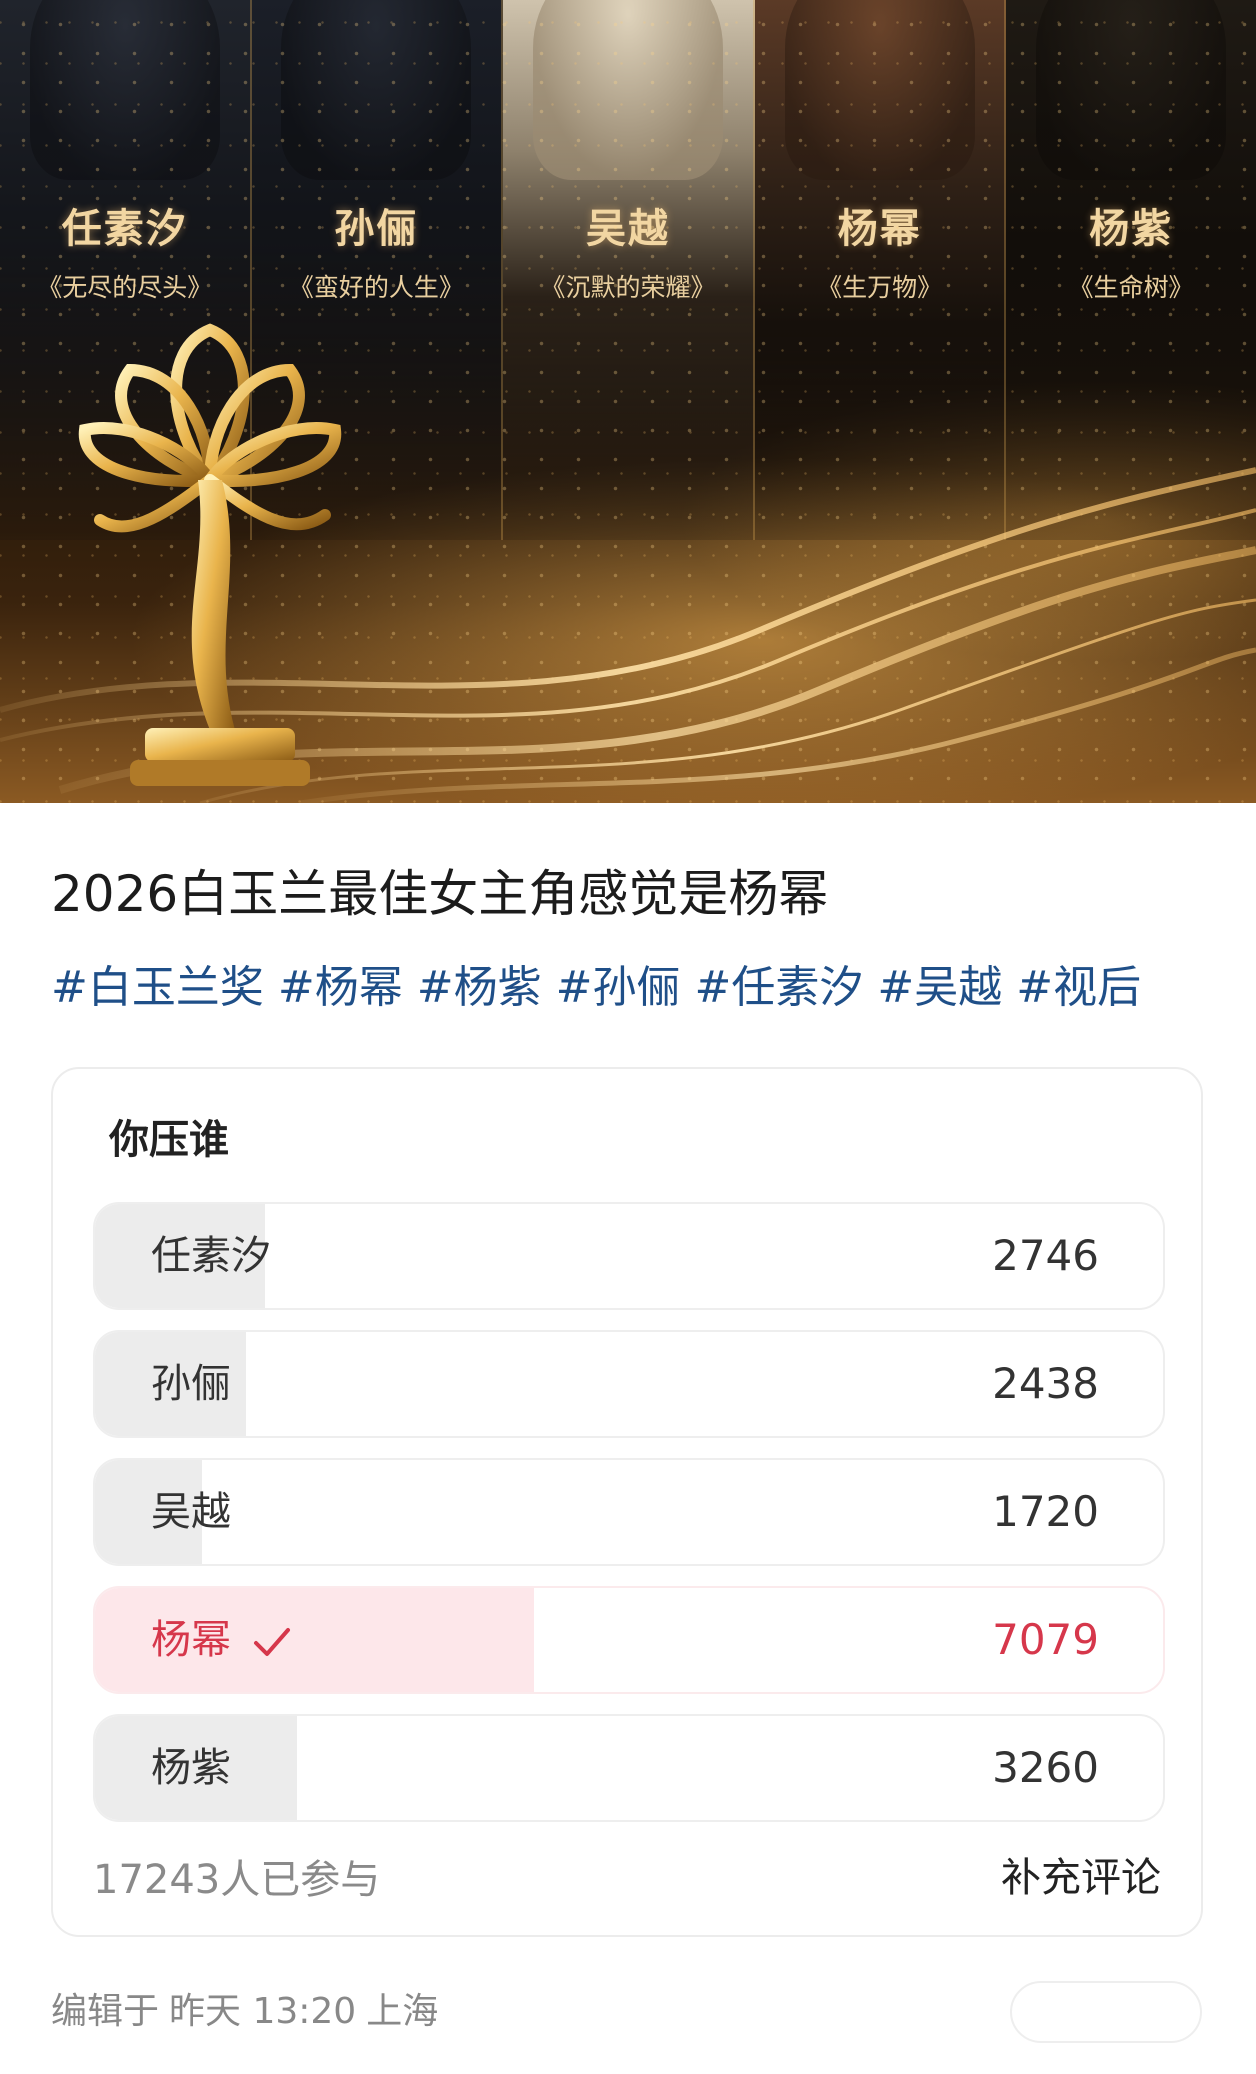 Image resolution: width=1256 pixels, height=2074 pixels. I want to click on hashtag-link: #任素汐, so click(779, 988).